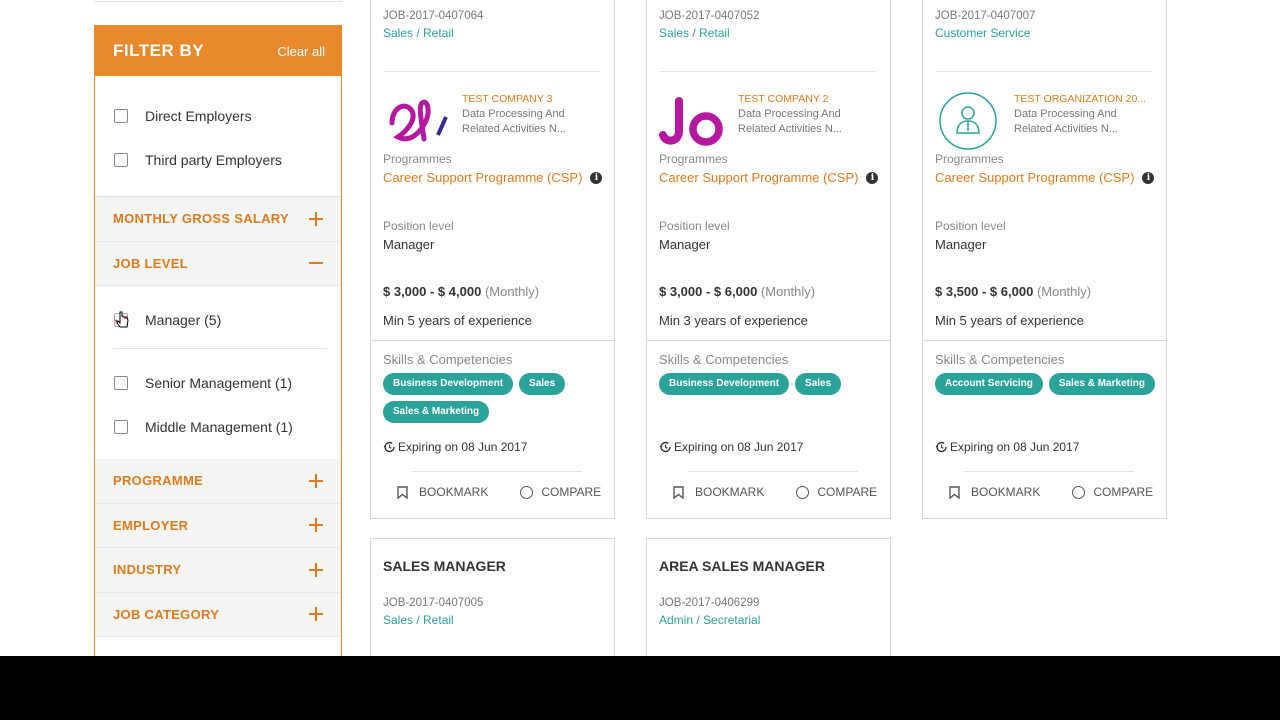 Image resolution: width=1280 pixels, height=720 pixels. I want to click on card-actions: BOOKMARK COMPARE, so click(499, 492).